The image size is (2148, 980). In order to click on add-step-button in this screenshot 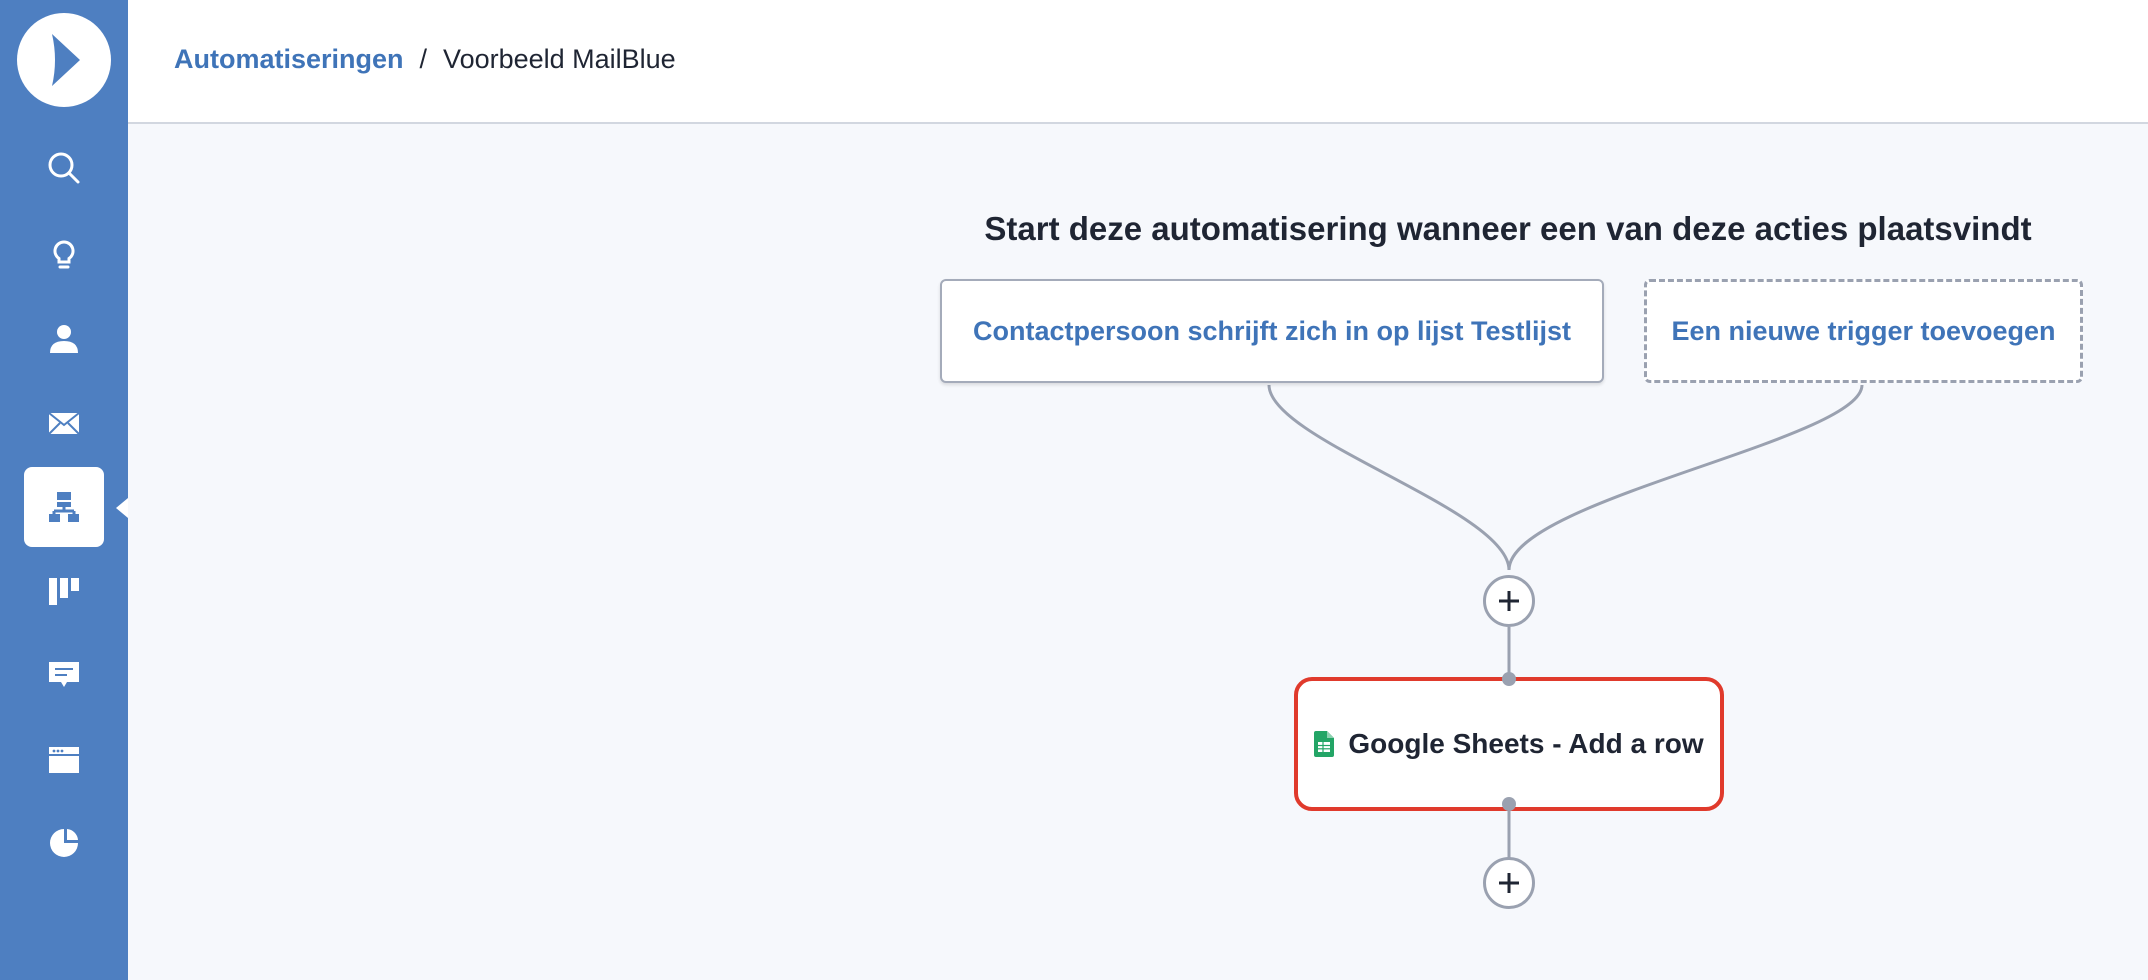, I will do `click(1509, 601)`.